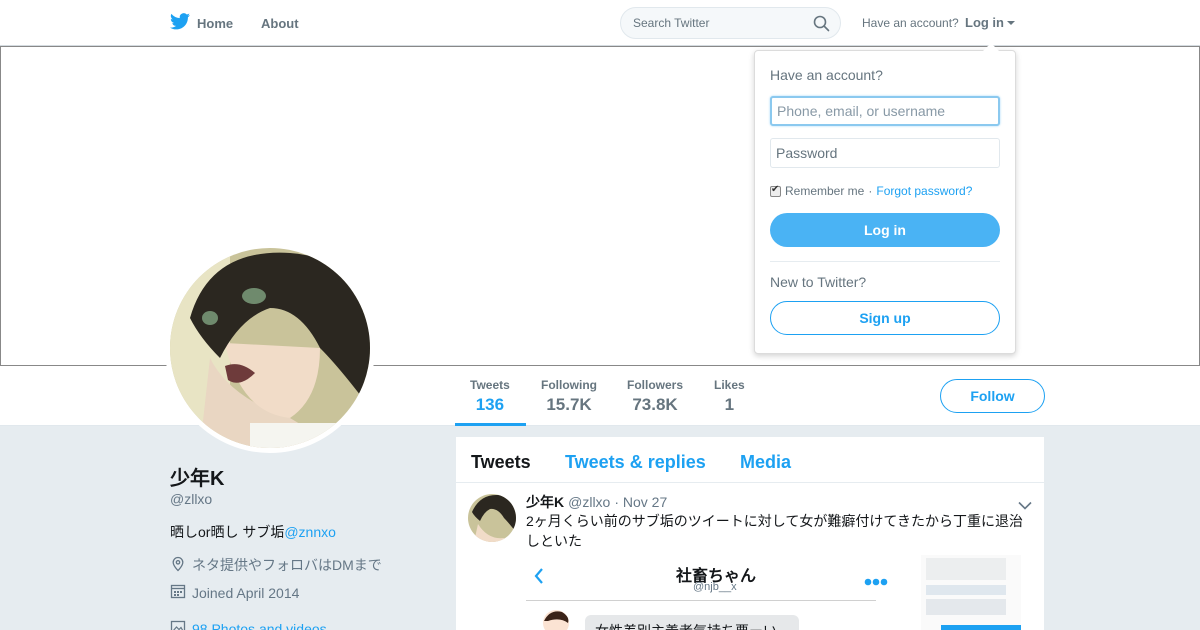  I want to click on tweet-media: 社畜ちゃん @njb__x 女性差別主義者気持ち悪ーい, so click(778, 592).